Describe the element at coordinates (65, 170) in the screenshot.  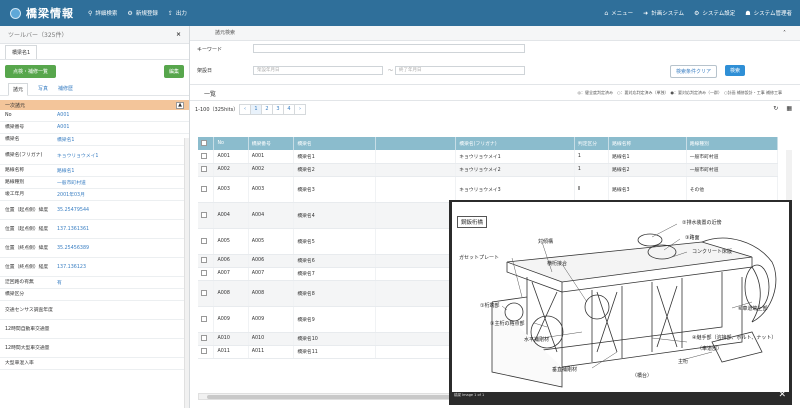
I see `property-value: 路線名1` at that location.